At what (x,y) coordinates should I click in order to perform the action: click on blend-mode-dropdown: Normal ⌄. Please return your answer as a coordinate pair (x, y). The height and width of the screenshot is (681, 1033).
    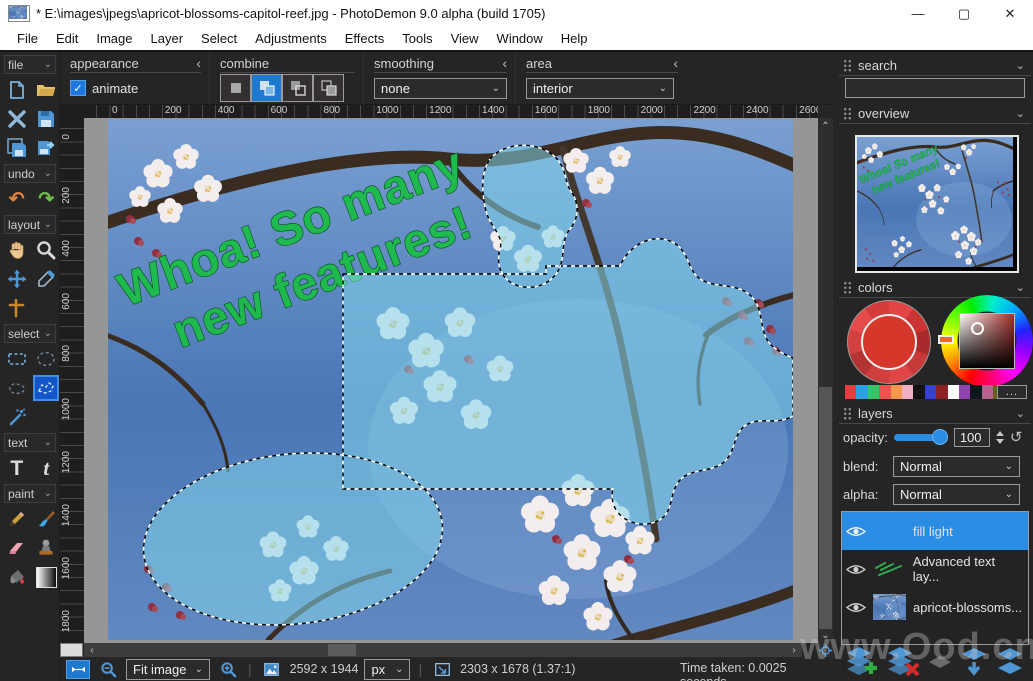
    Looking at the image, I should click on (956, 466).